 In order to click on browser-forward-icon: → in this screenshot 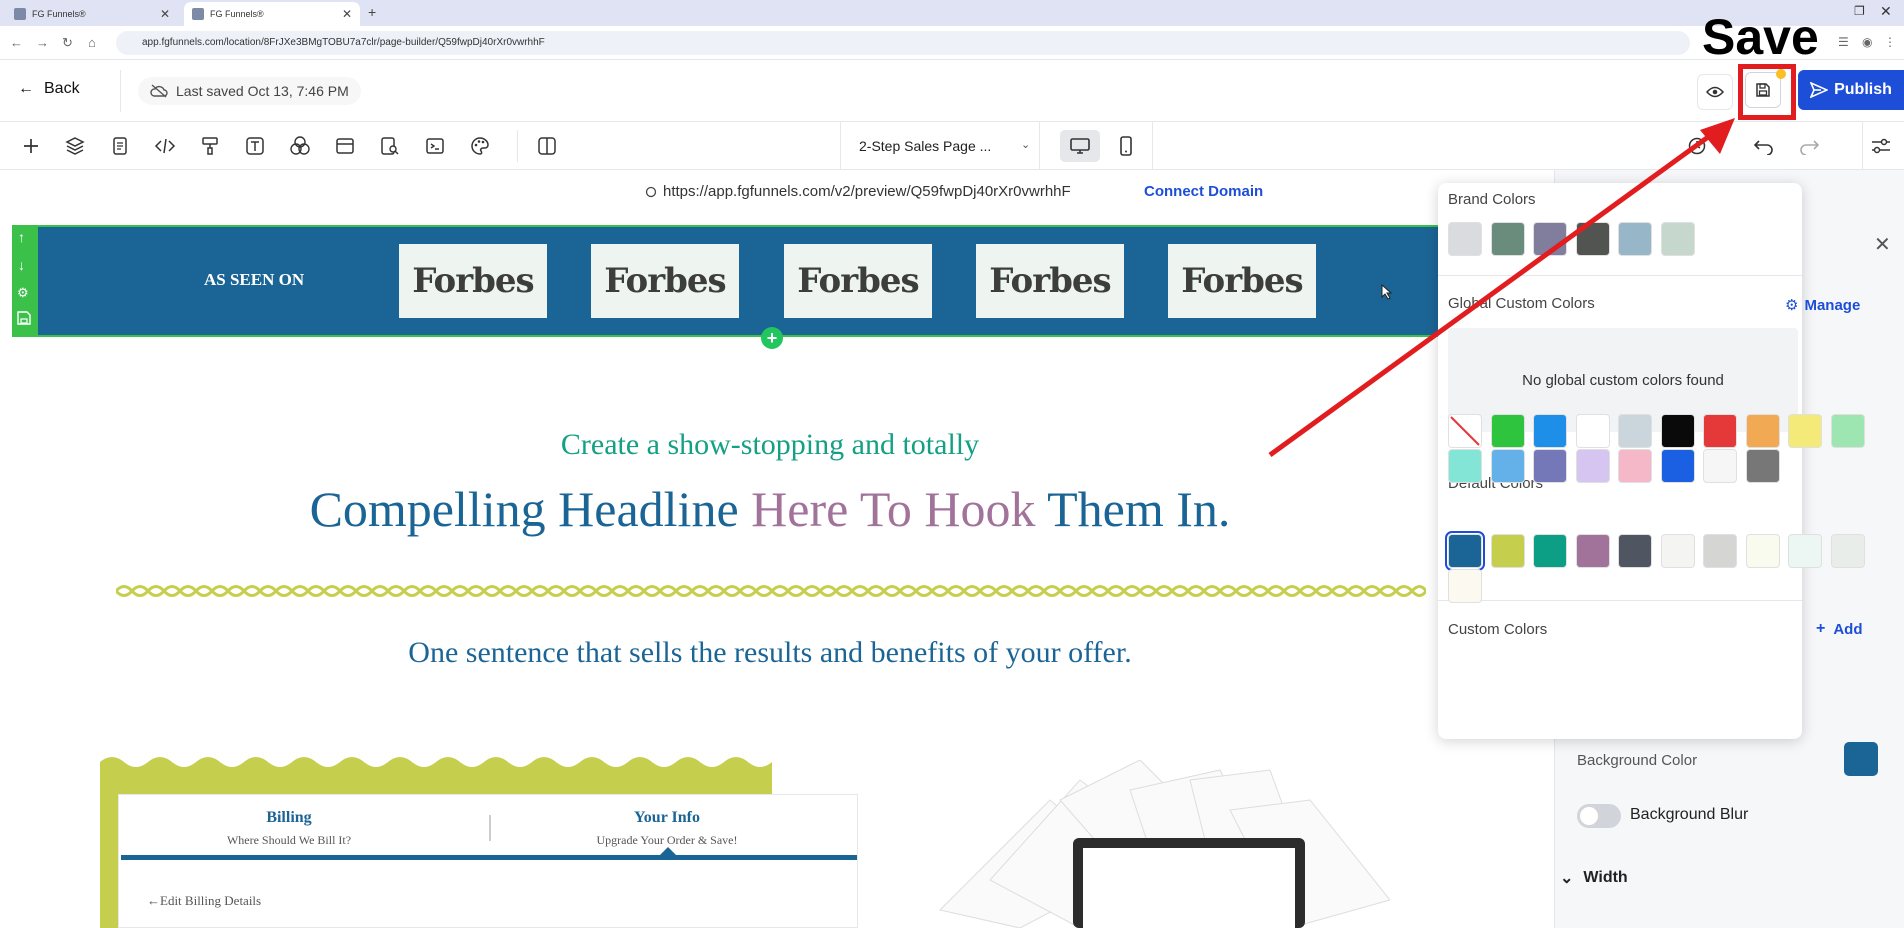, I will do `click(42, 42)`.